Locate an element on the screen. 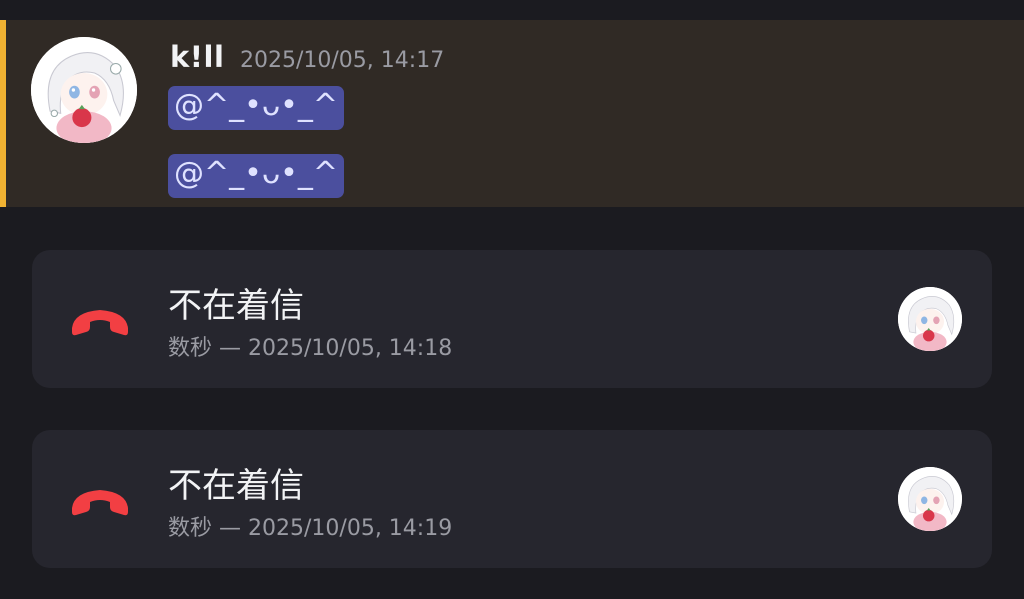  mention-highlight-bar is located at coordinates (3, 113).